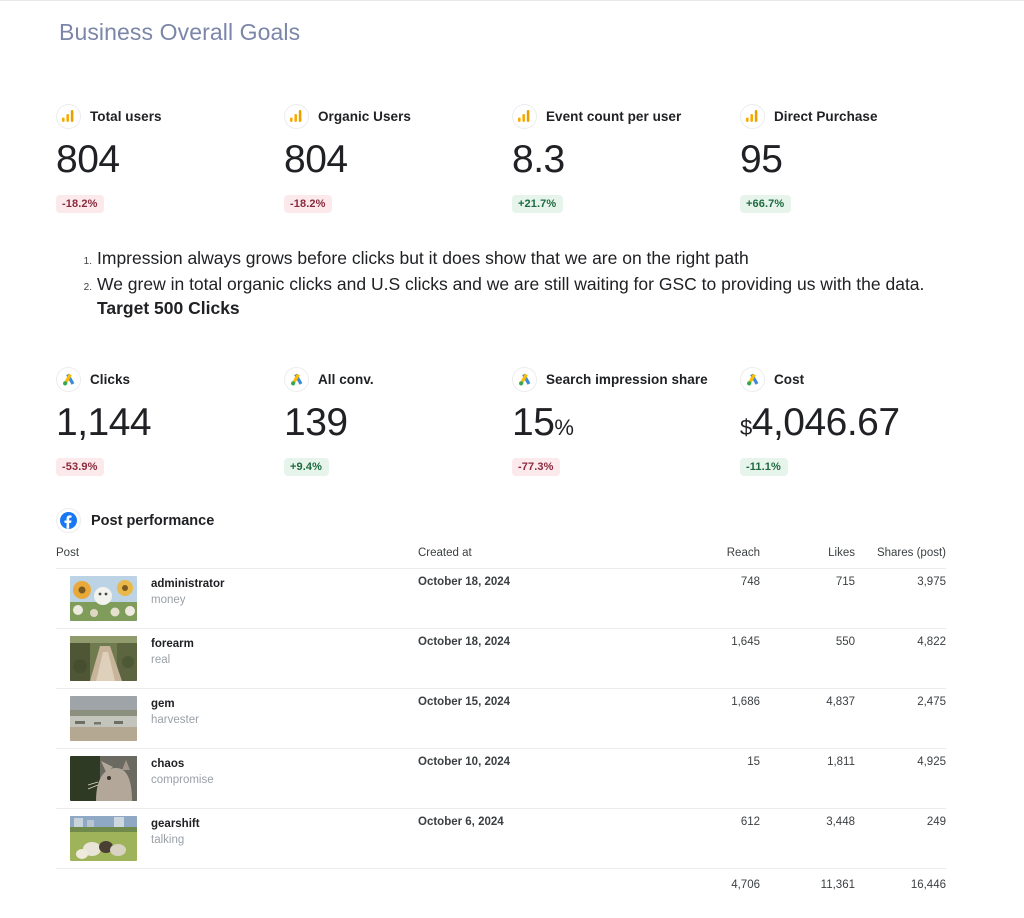 The width and height of the screenshot is (1024, 918). Describe the element at coordinates (316, 159) in the screenshot. I see `kpi-value: 804` at that location.